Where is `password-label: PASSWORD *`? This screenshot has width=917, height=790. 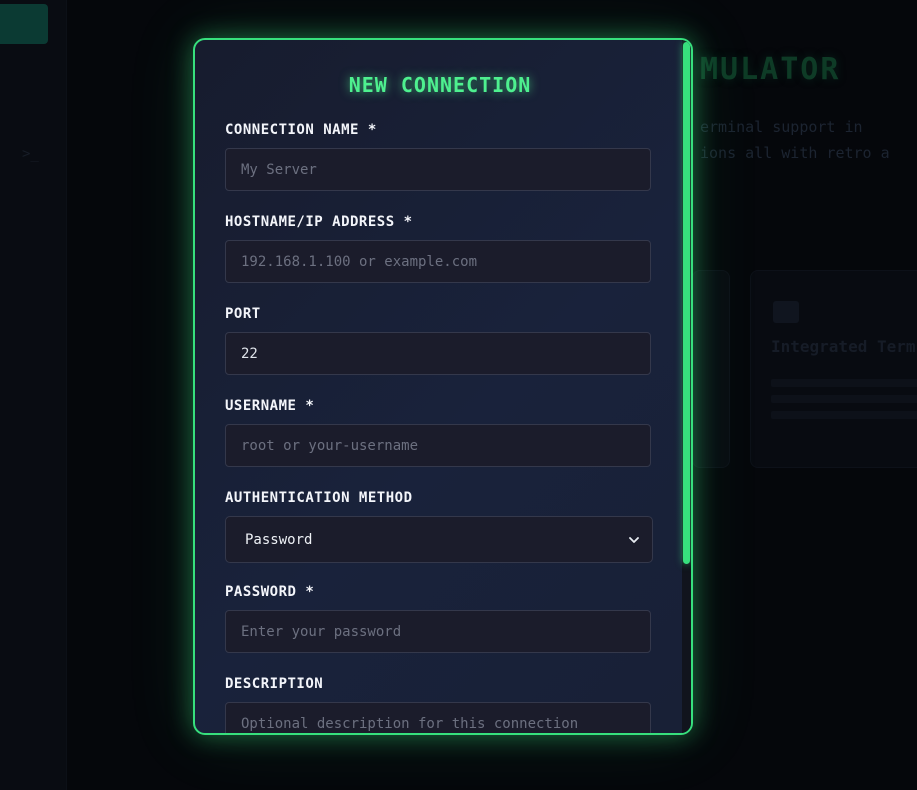 password-label: PASSWORD * is located at coordinates (270, 592).